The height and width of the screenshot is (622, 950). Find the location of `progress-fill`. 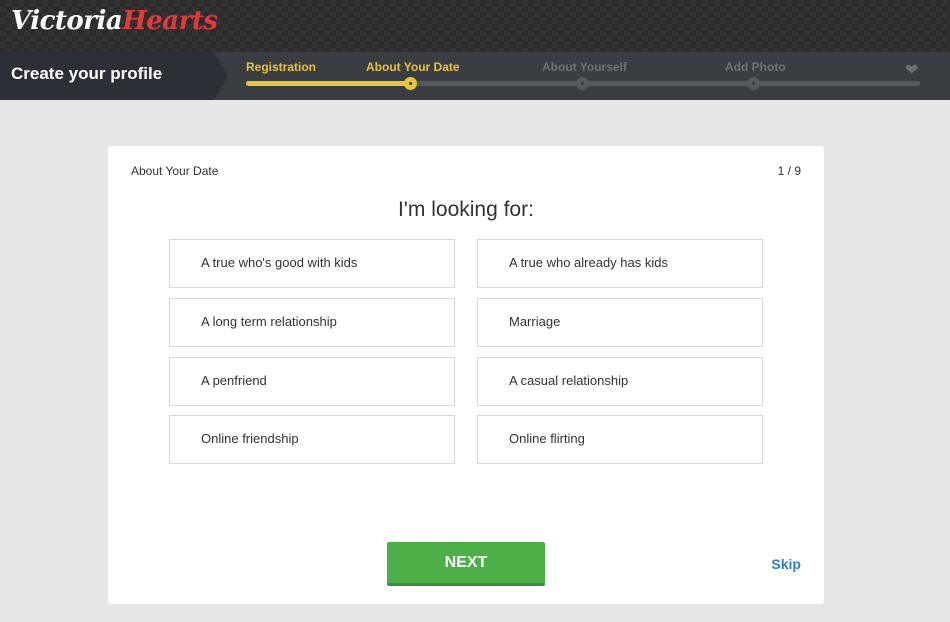

progress-fill is located at coordinates (328, 83).